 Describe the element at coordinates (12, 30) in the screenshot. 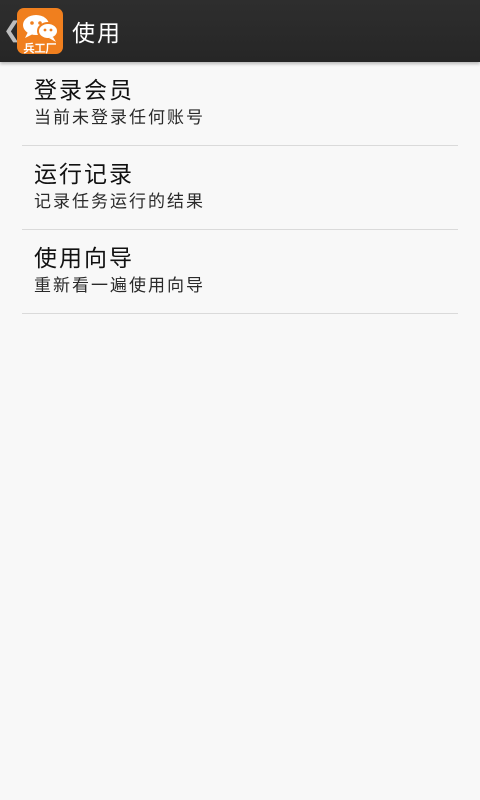

I see `back-chevron-icon: ❮` at that location.